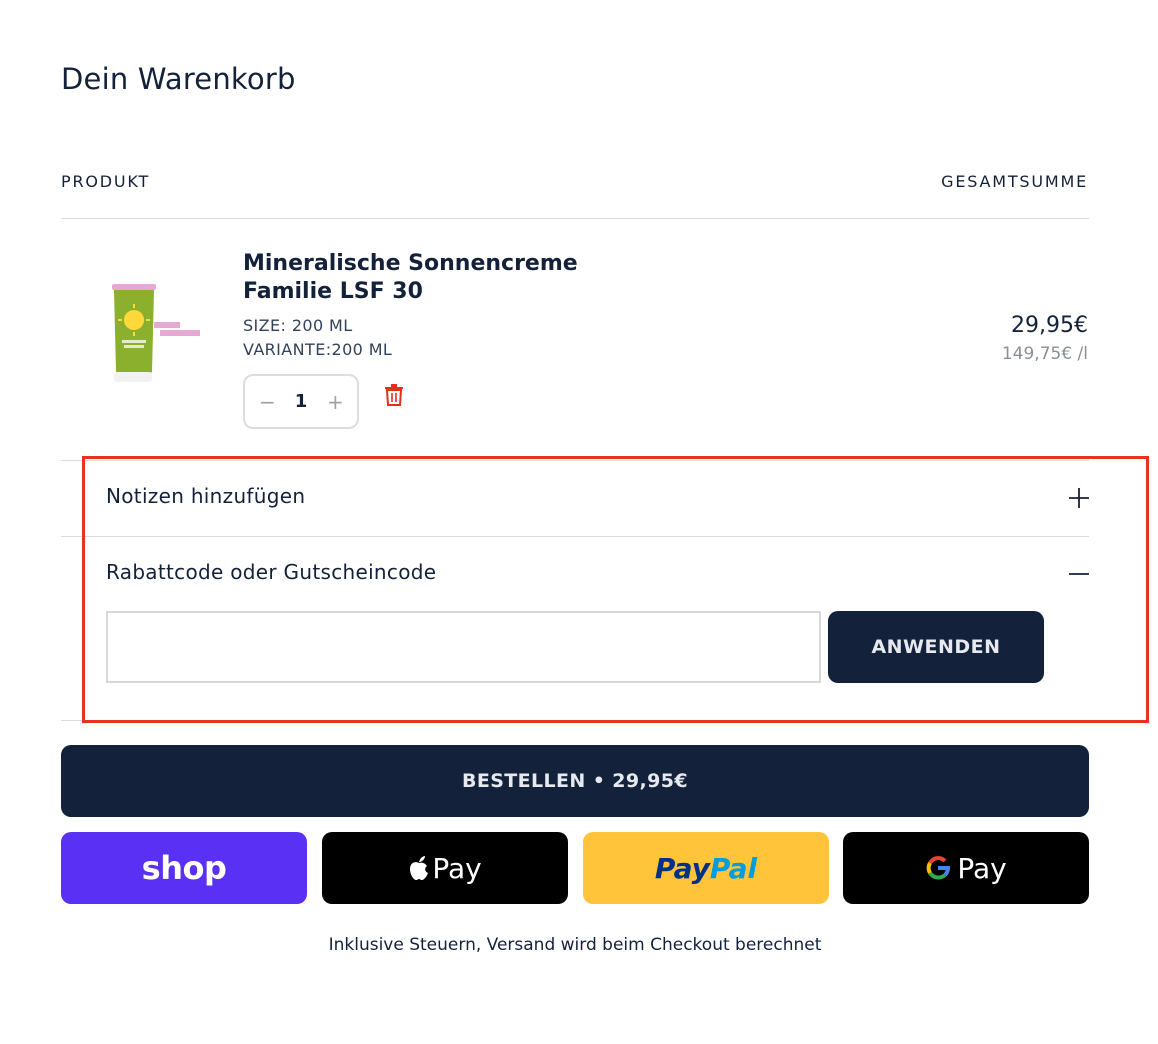 This screenshot has width=1158, height=1044. I want to click on plus-icon, so click(1079, 498).